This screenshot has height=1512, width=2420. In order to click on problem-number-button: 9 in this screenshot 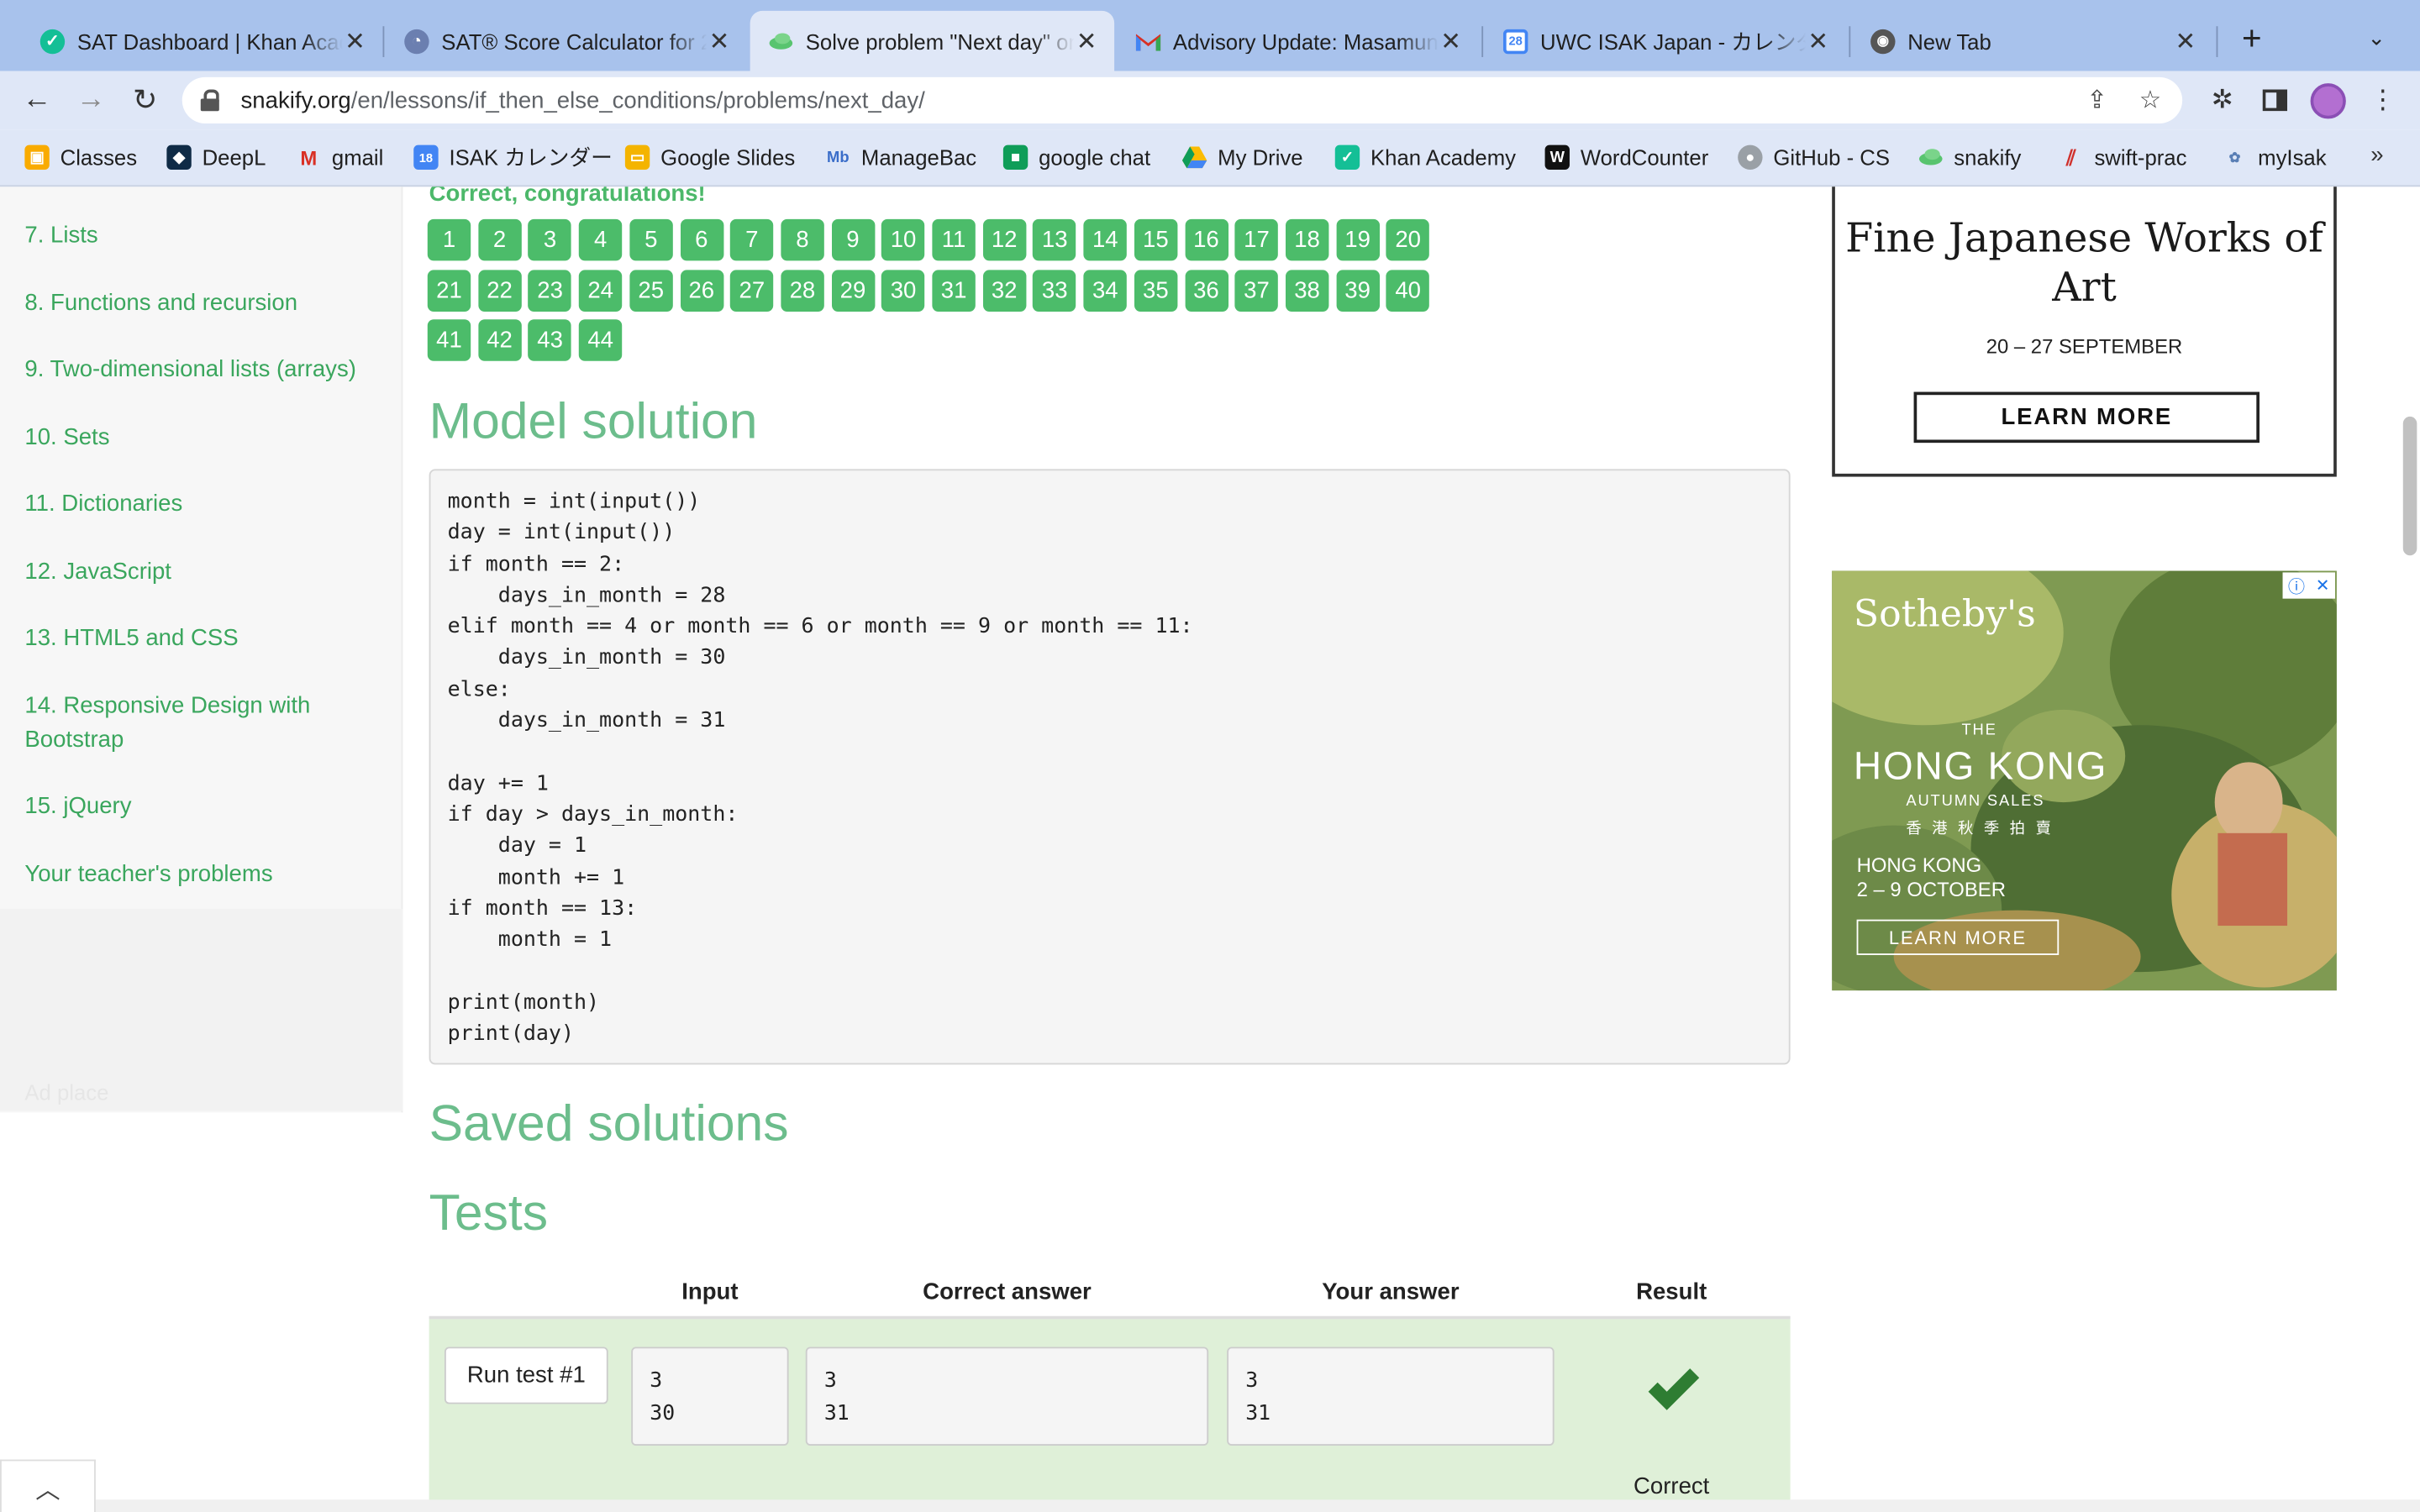, I will do `click(853, 239)`.